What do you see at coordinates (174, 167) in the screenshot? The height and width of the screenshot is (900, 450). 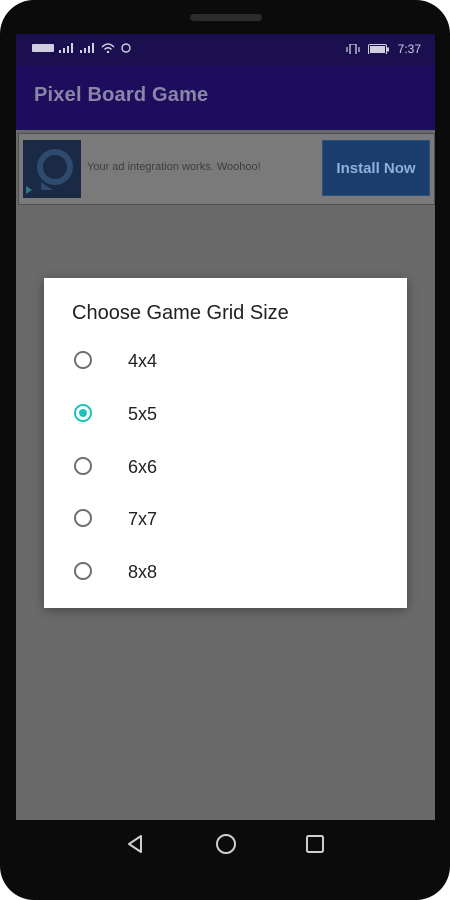 I see `ad-text: Your ad integration works. Woohoo!` at bounding box center [174, 167].